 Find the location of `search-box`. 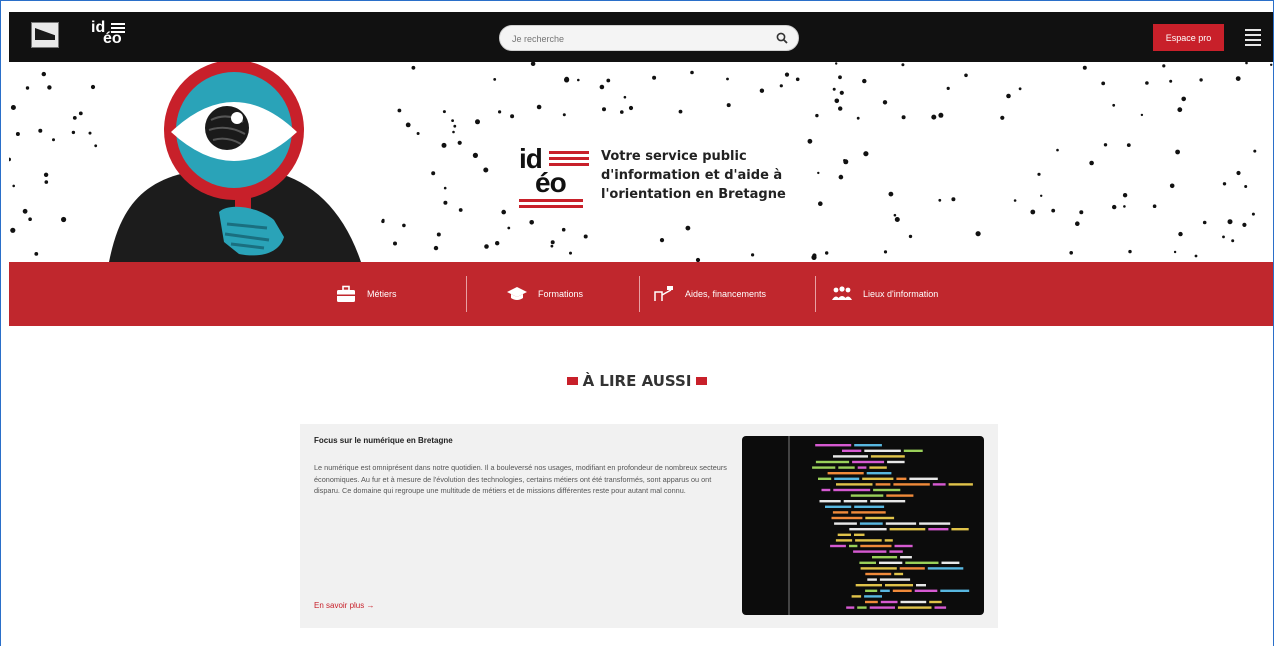

search-box is located at coordinates (649, 38).